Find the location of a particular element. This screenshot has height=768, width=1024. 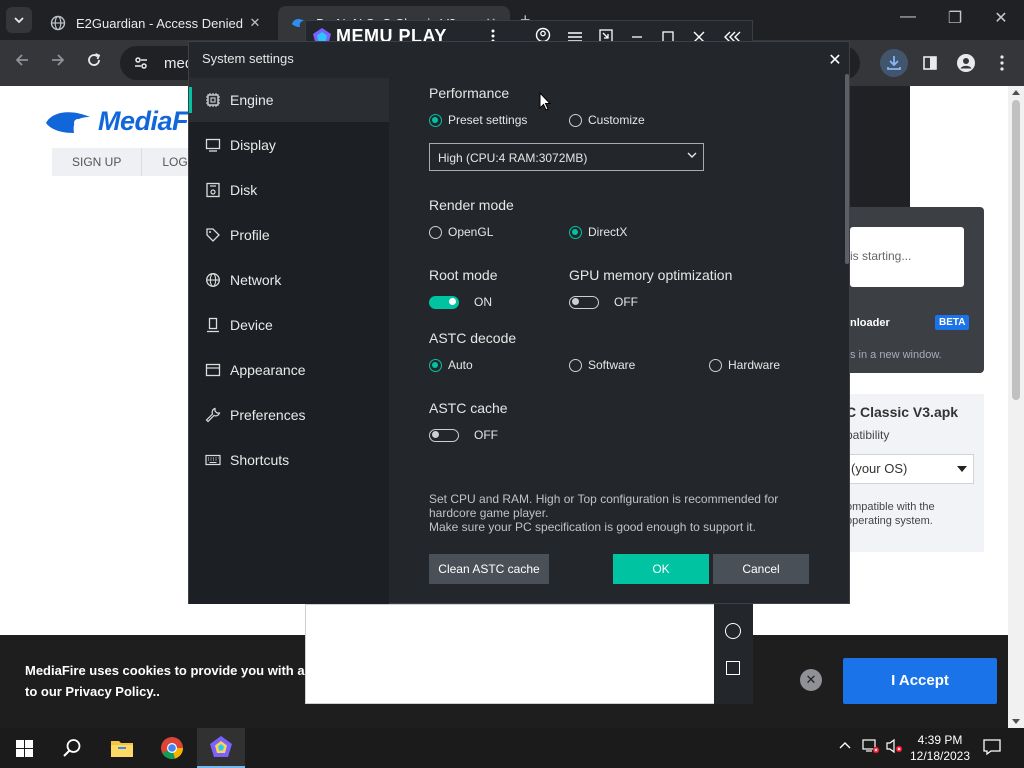

scroll-up-icon is located at coordinates (1016, 92).